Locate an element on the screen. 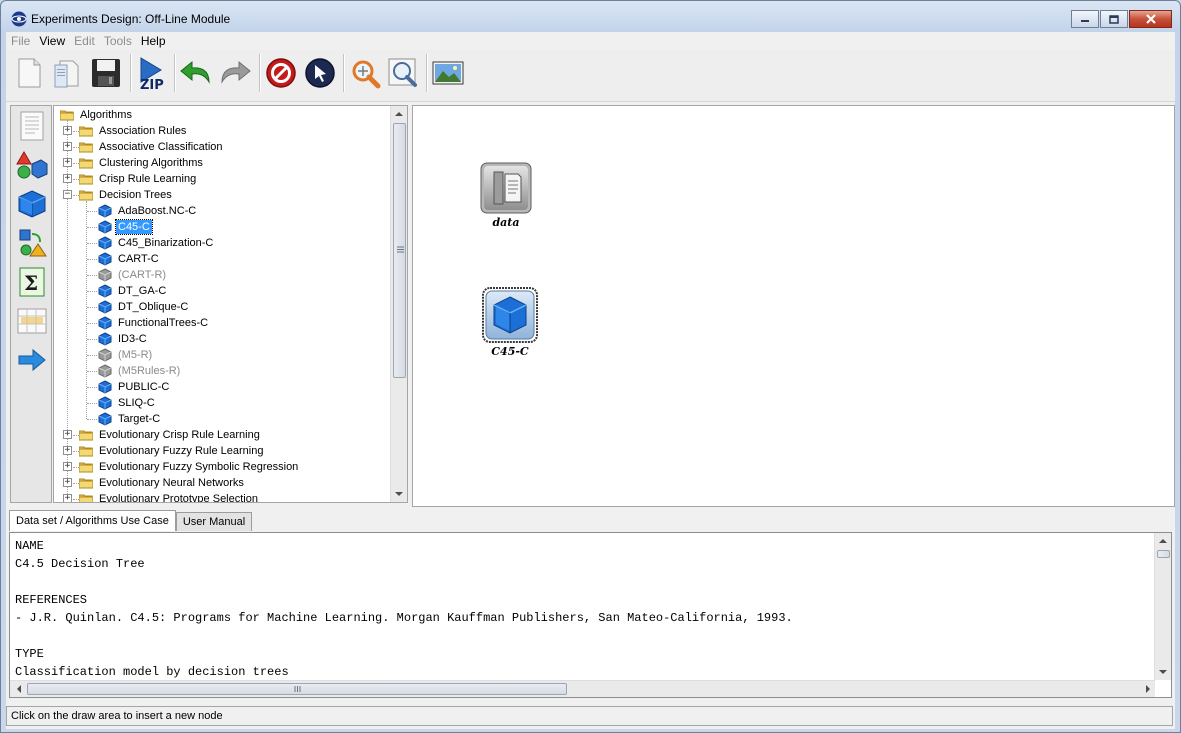 This screenshot has height=733, width=1181. tree-algorithm-item: Target-C is located at coordinates (130, 419).